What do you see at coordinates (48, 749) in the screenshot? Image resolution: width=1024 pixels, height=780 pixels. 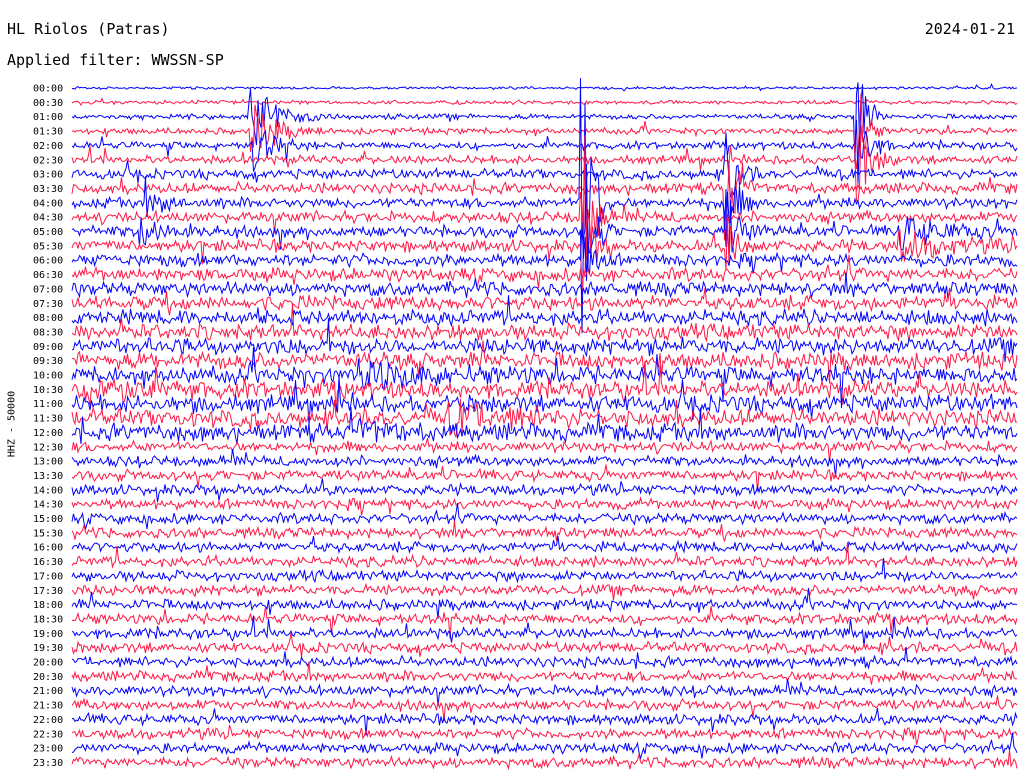 I see `time-tick-label: 23:00` at bounding box center [48, 749].